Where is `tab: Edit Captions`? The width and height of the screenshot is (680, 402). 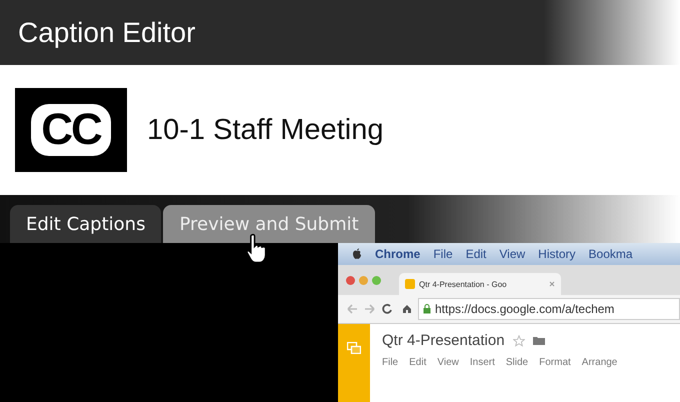
tab: Edit Captions is located at coordinates (86, 224).